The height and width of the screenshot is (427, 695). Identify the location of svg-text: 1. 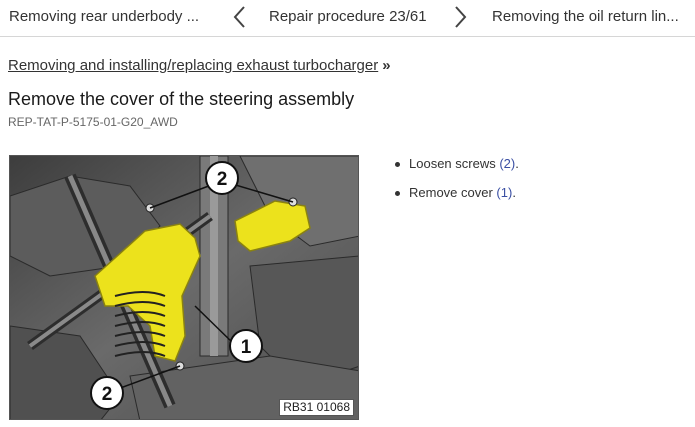
(246, 347).